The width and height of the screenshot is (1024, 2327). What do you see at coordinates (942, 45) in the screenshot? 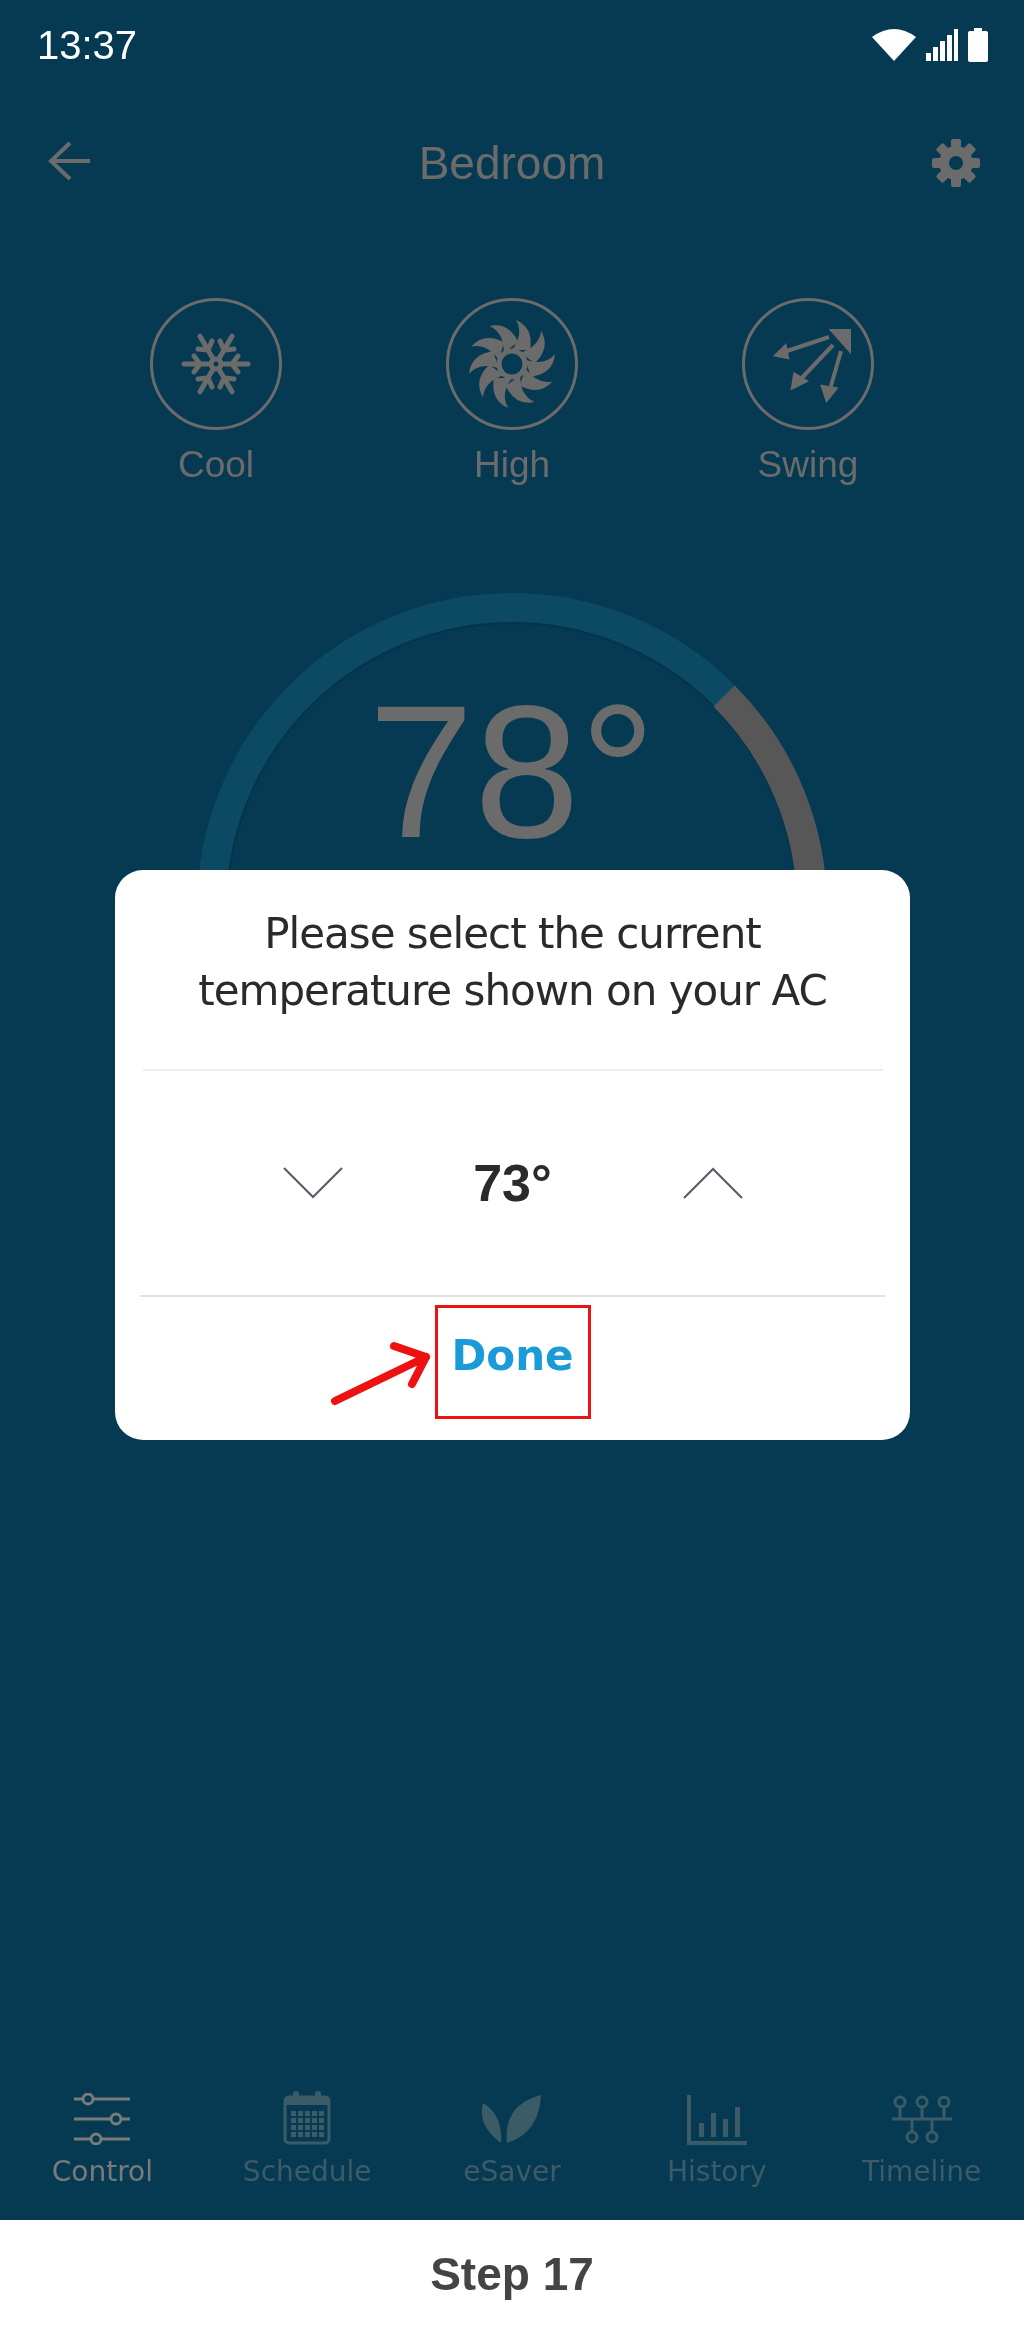
I see `signal-icon` at bounding box center [942, 45].